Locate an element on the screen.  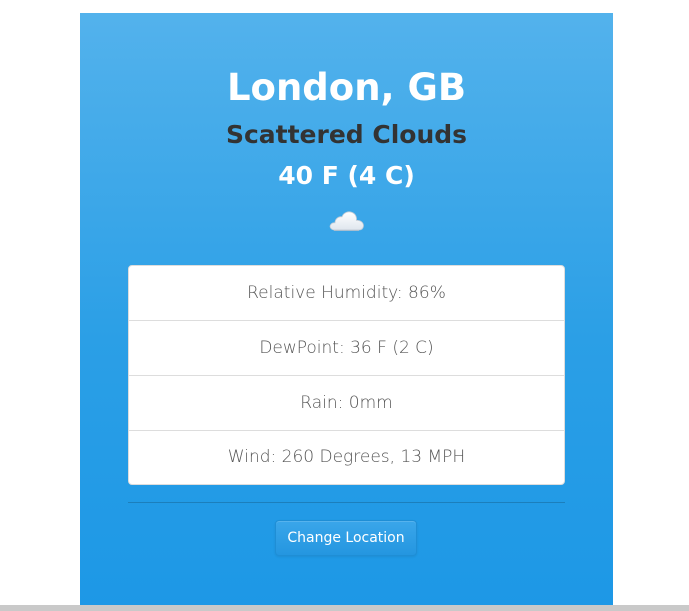
horizontal-scrollbar is located at coordinates (344, 608).